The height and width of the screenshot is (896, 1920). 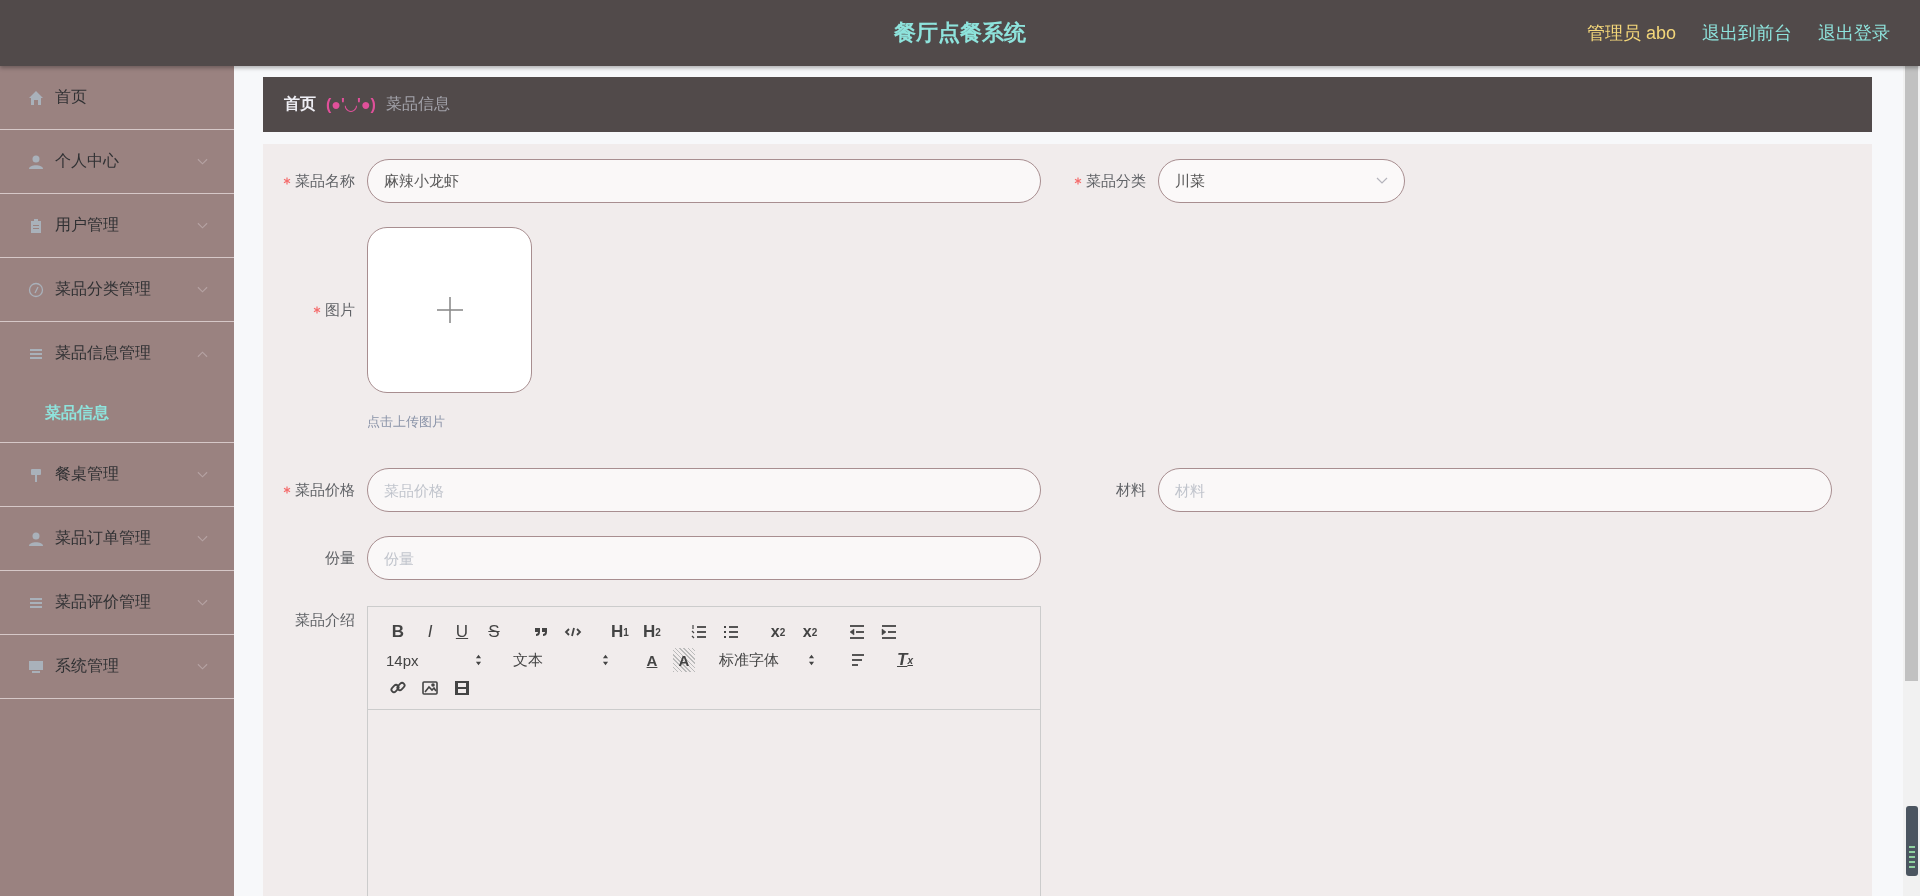 I want to click on sidebar-item: 菜品信息管理, so click(x=117, y=353).